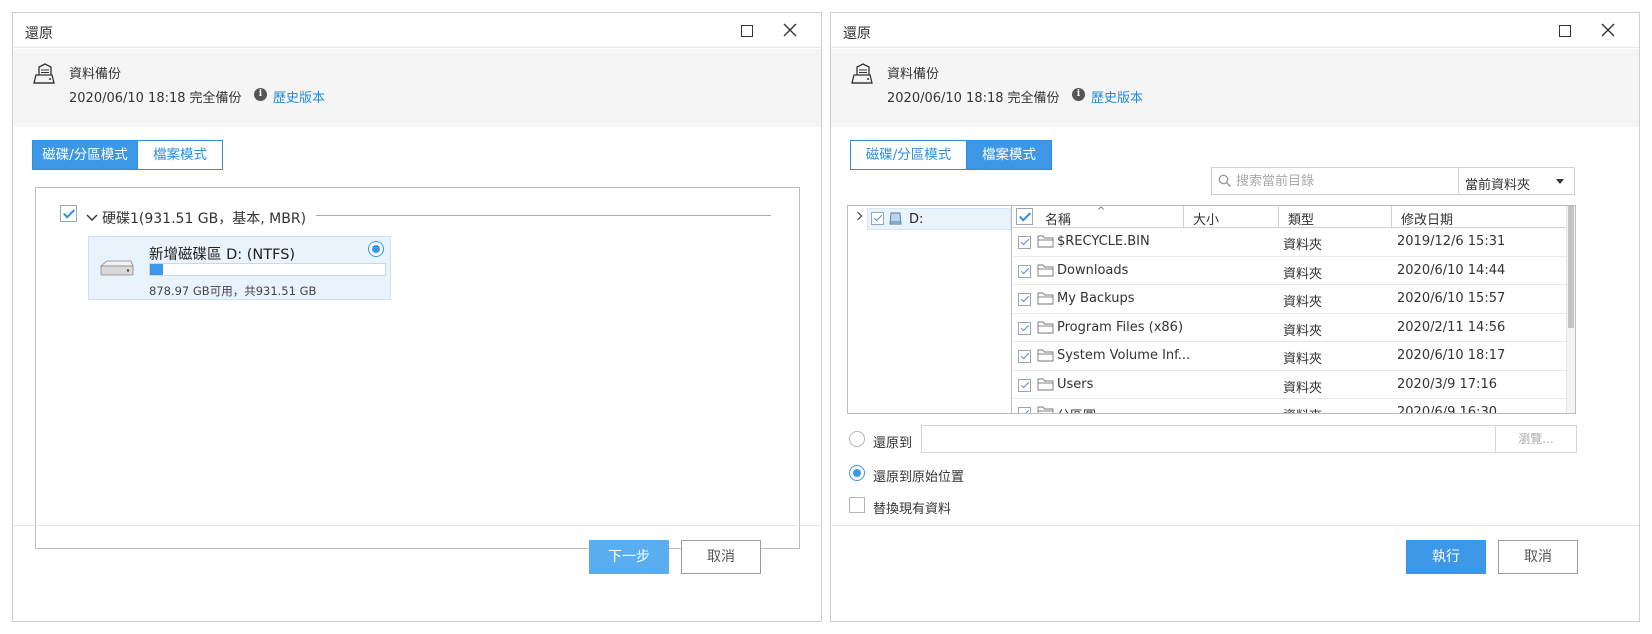  What do you see at coordinates (376, 249) in the screenshot?
I see `partition-radio` at bounding box center [376, 249].